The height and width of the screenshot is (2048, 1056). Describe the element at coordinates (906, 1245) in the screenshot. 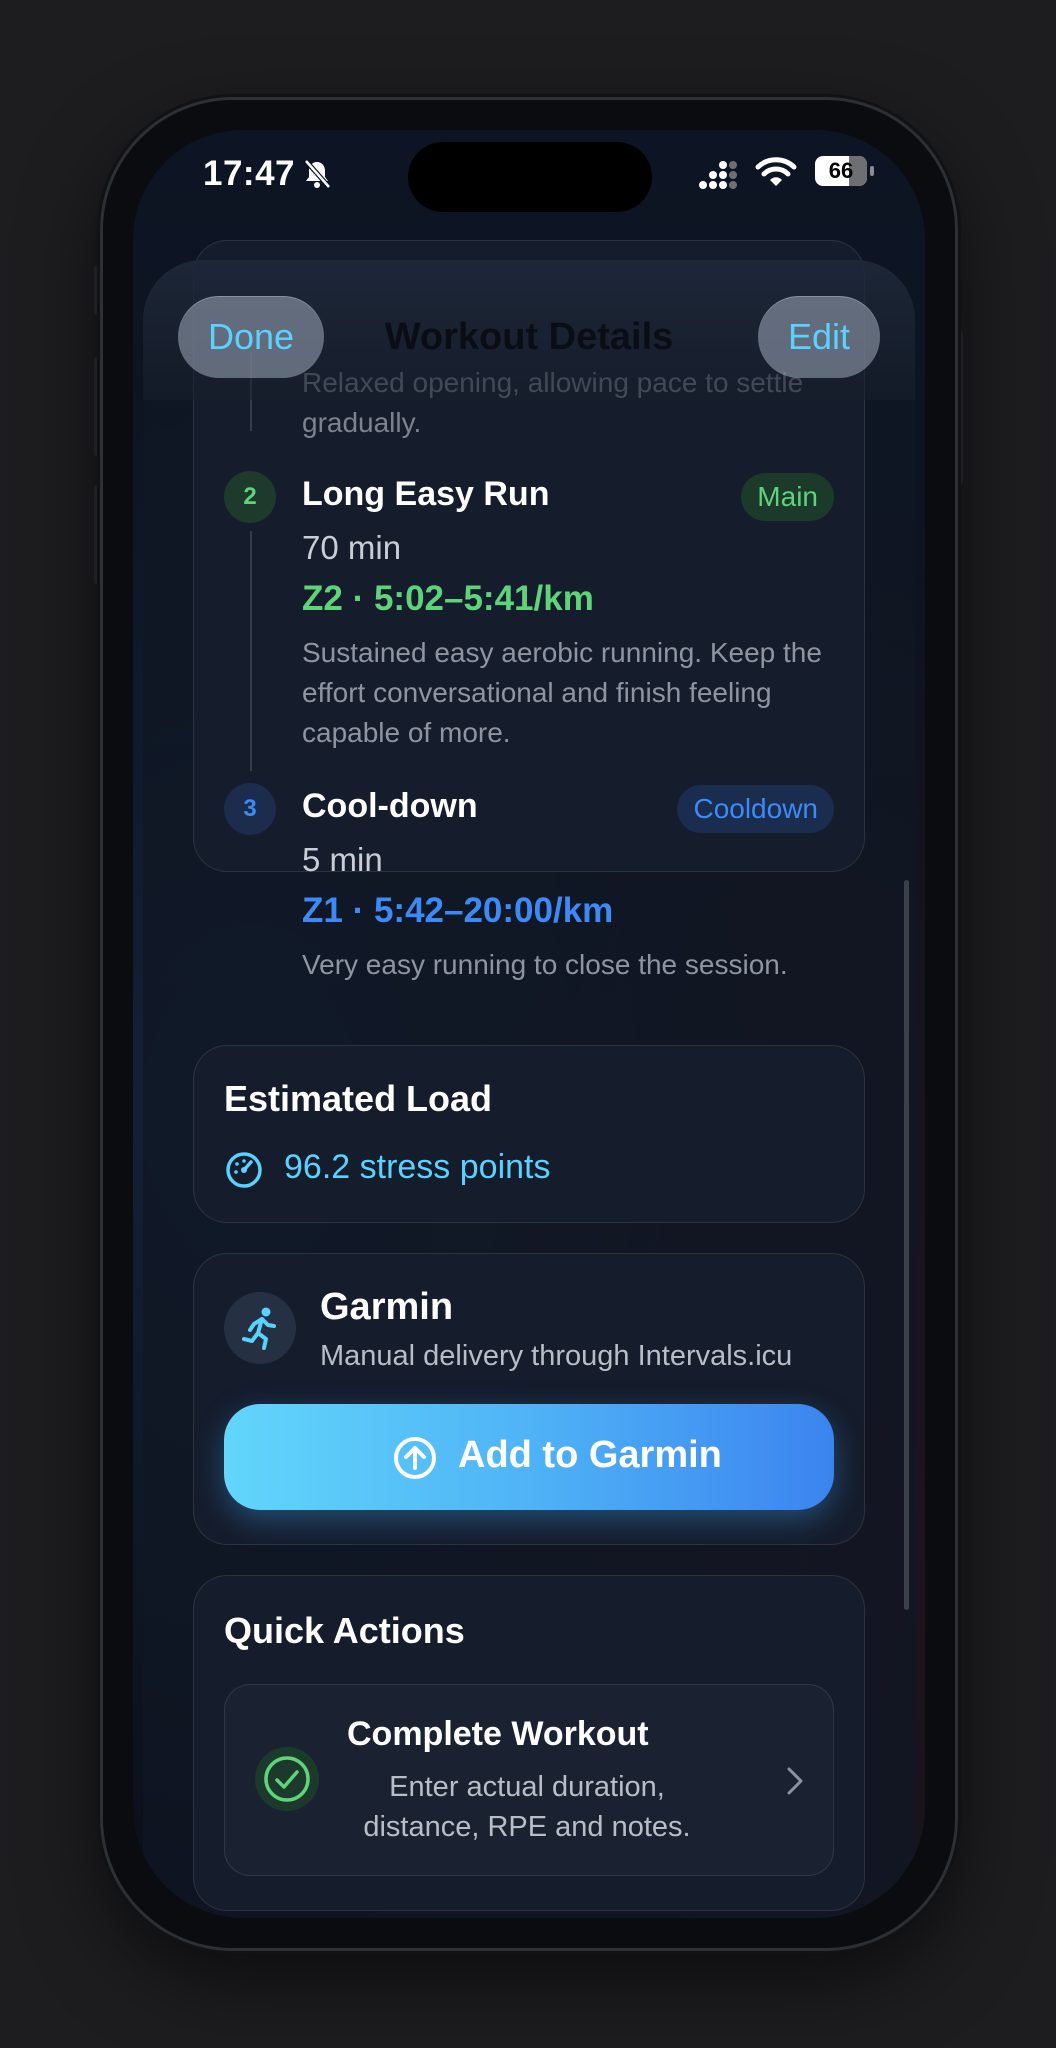

I see `scrollbar` at that location.